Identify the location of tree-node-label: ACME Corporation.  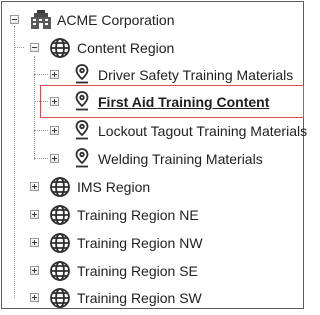
(116, 20).